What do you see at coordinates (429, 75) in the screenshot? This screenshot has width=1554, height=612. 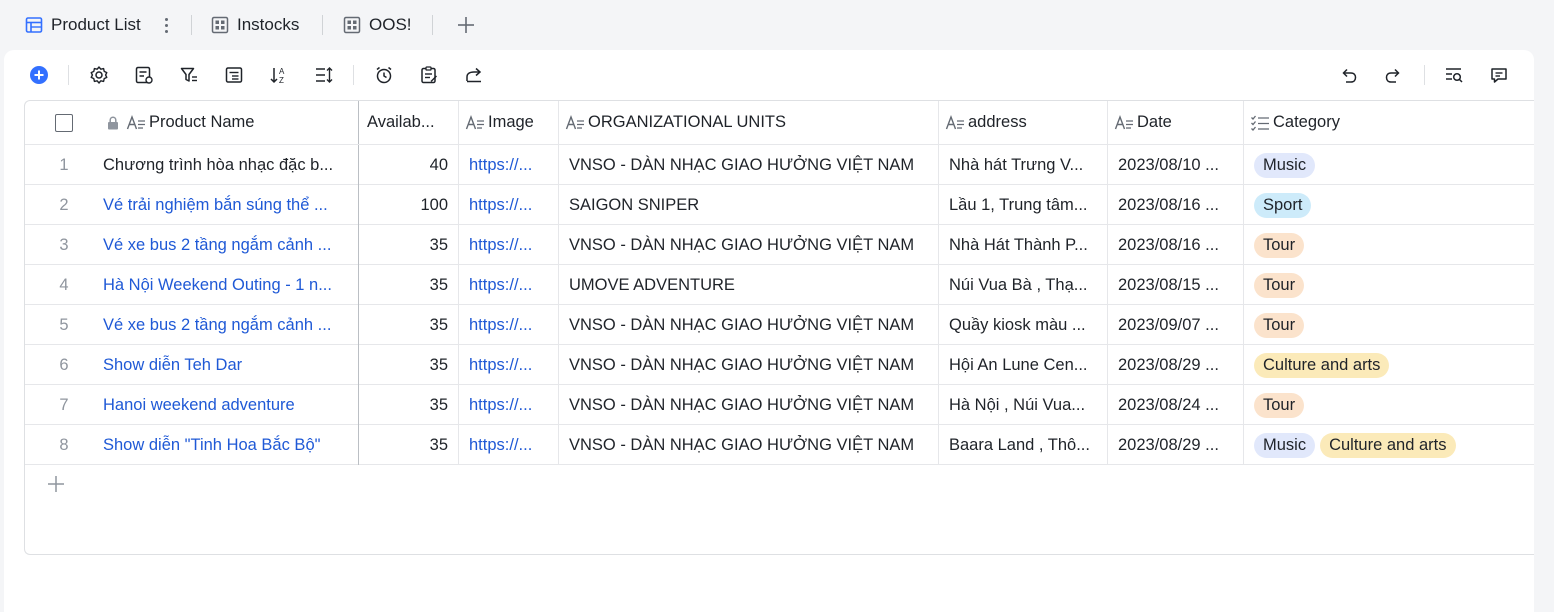 I see `form-icon` at bounding box center [429, 75].